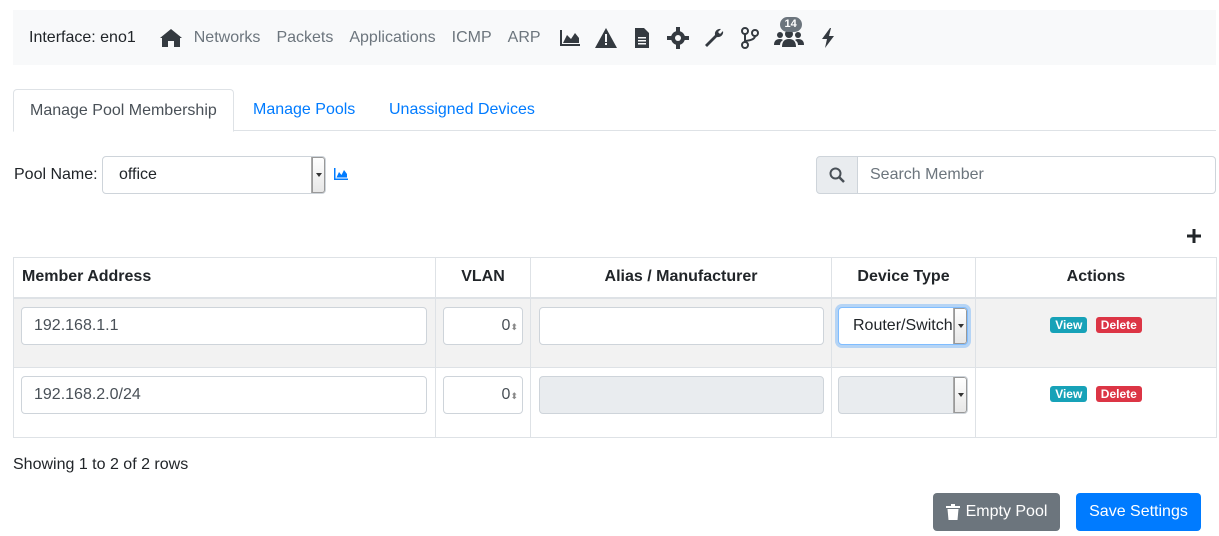  Describe the element at coordinates (56, 174) in the screenshot. I see `pool-name-label: Pool Name:` at that location.